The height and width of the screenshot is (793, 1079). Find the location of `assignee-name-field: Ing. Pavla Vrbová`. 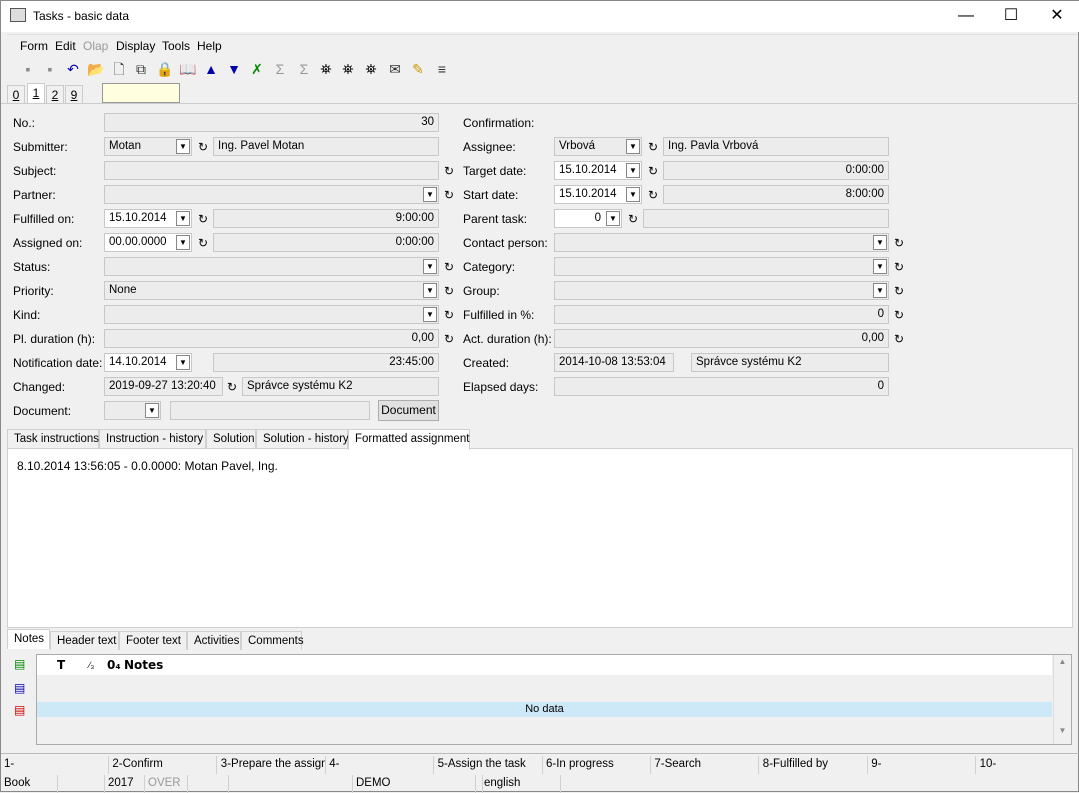

assignee-name-field: Ing. Pavla Vrbová is located at coordinates (776, 146).